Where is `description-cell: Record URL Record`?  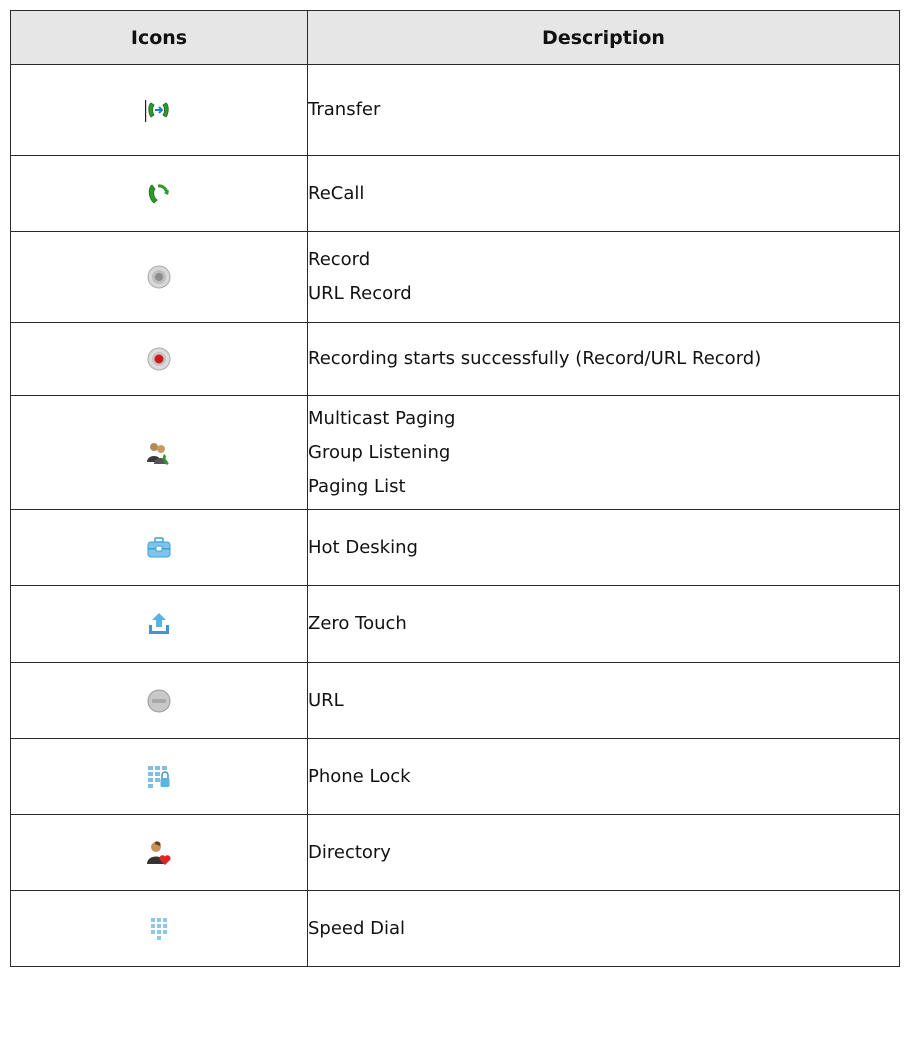 description-cell: Record URL Record is located at coordinates (603, 277).